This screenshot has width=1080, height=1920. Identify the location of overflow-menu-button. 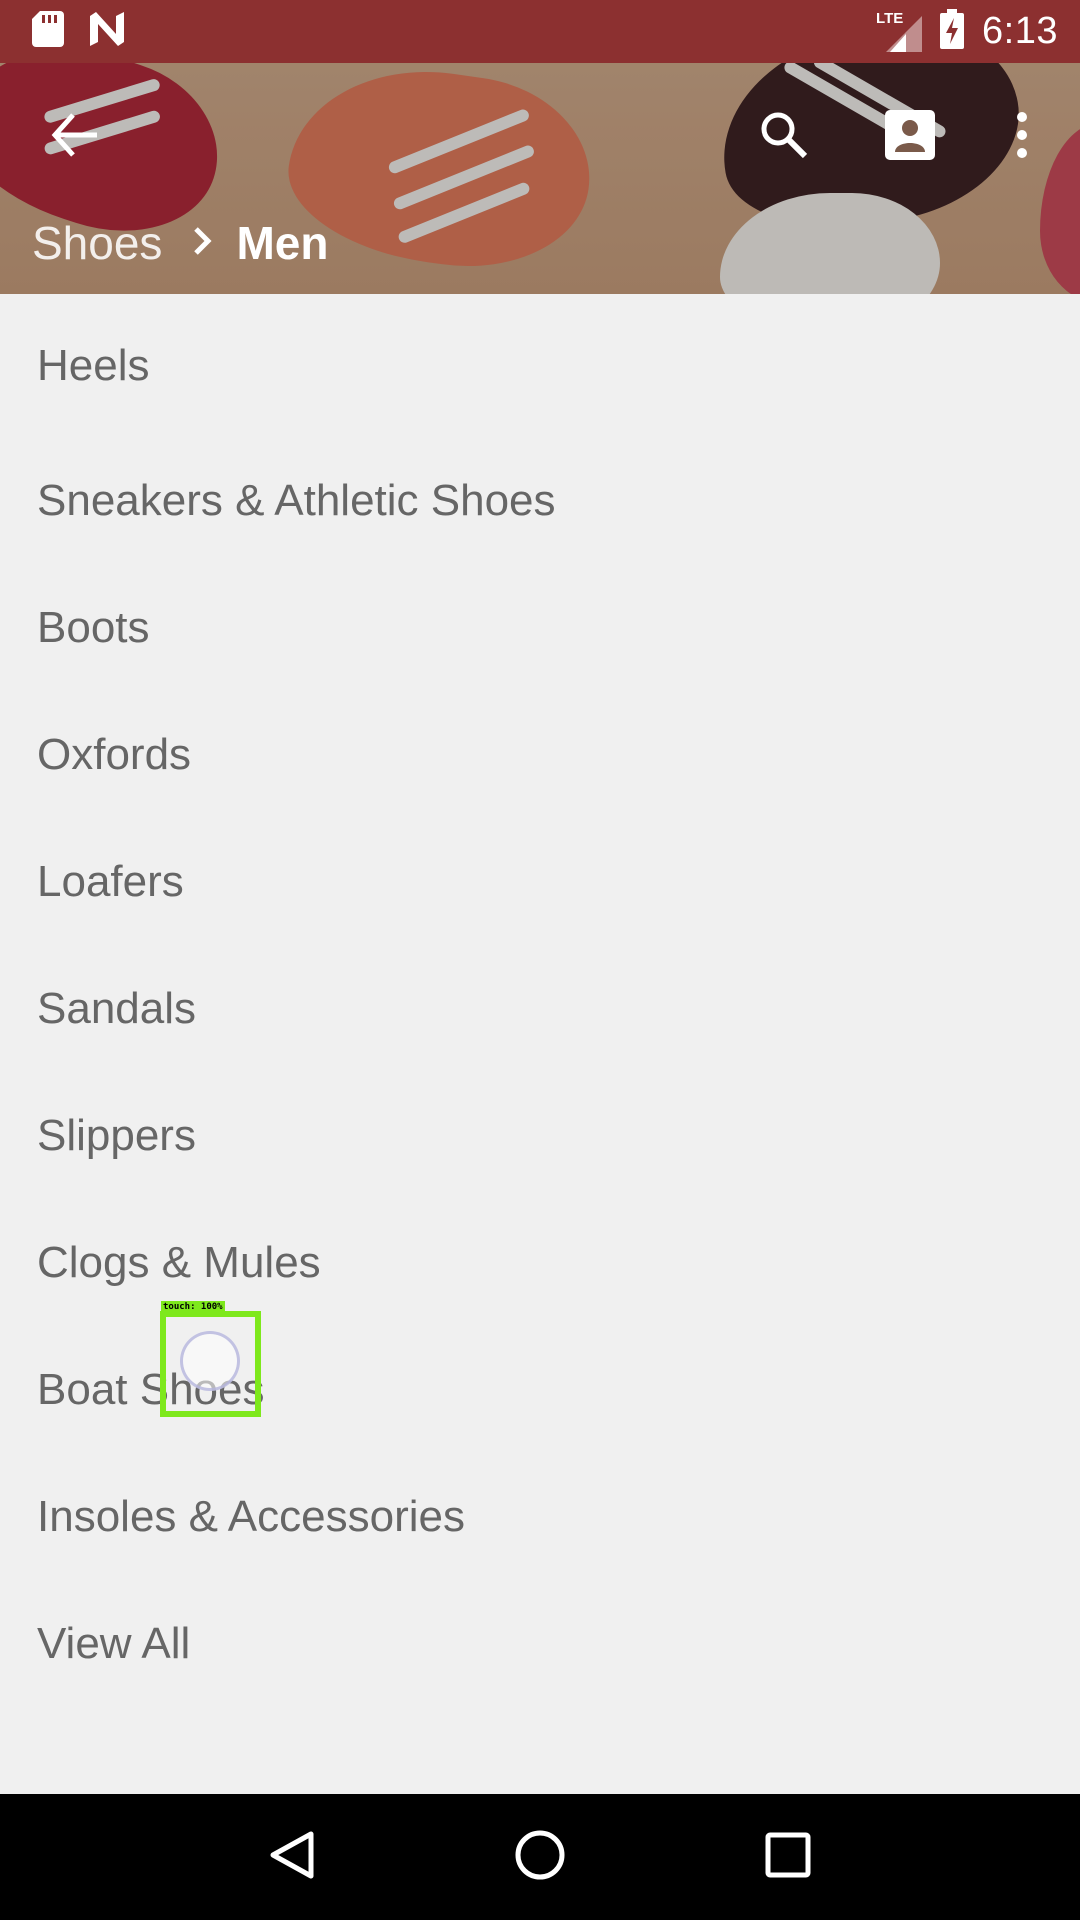
(1022, 137).